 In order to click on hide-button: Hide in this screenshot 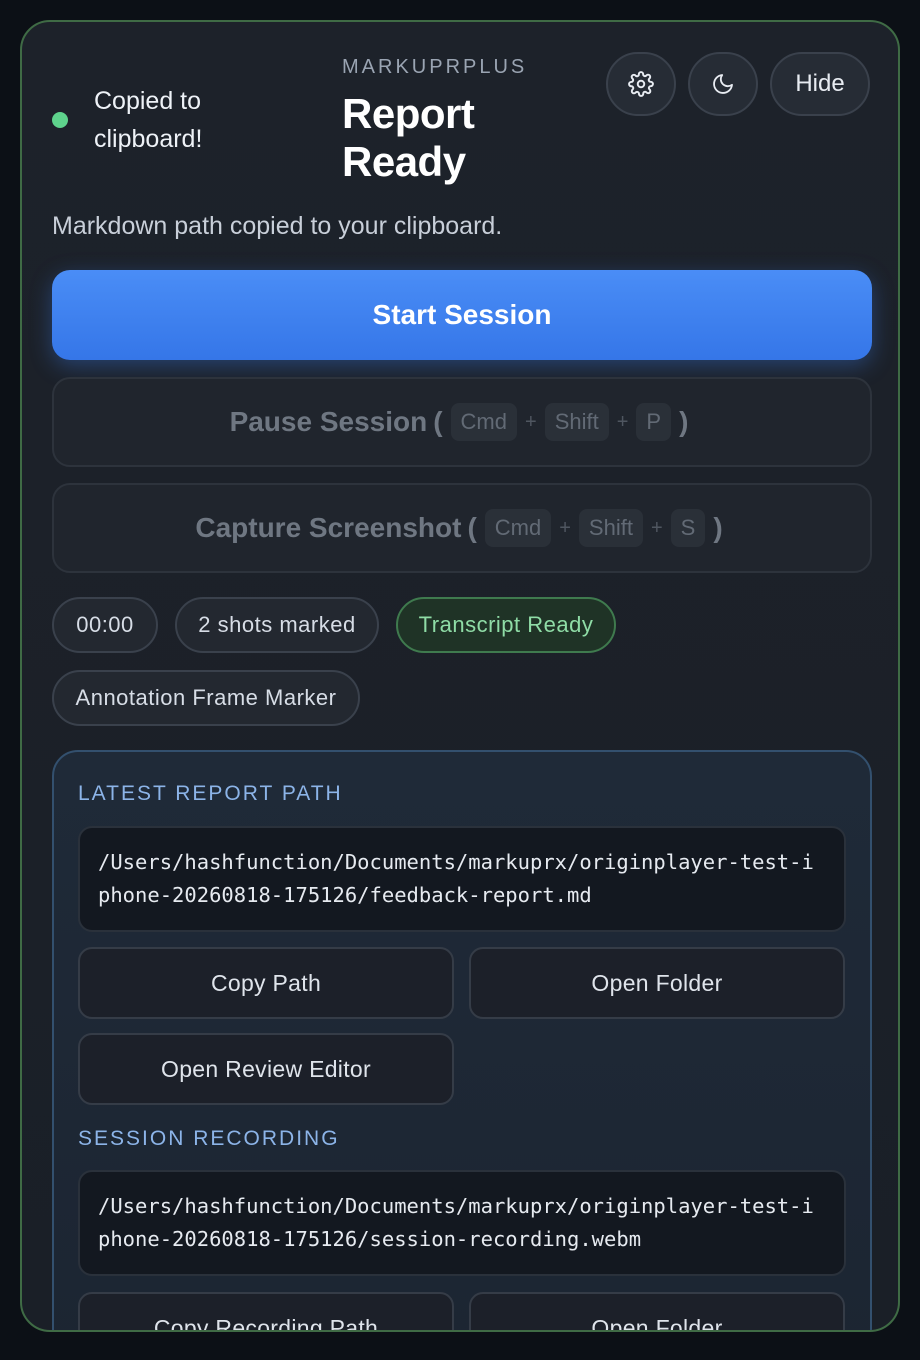, I will do `click(820, 84)`.